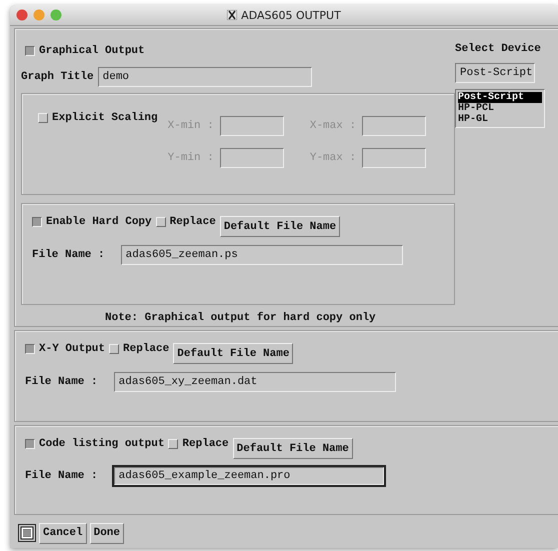 The image size is (558, 551). I want to click on note-text: Note: Graphical output for hard copy only, so click(241, 318).